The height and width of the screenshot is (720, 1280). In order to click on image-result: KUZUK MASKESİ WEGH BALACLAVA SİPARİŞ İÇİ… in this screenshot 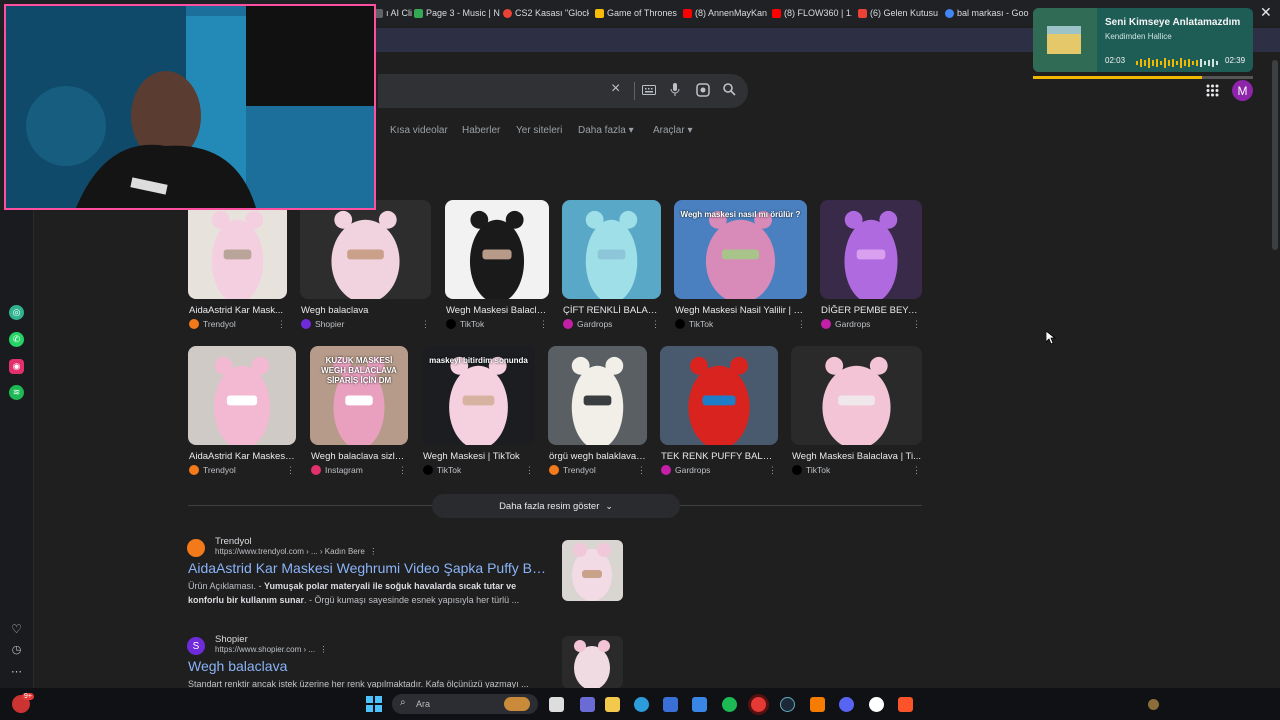, I will do `click(359, 412)`.